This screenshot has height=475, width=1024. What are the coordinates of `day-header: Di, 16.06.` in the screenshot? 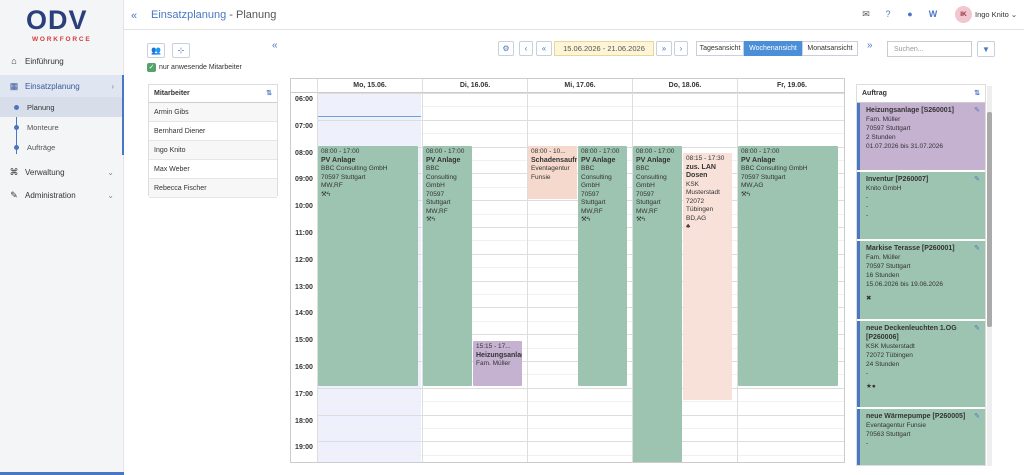 It's located at (474, 86).